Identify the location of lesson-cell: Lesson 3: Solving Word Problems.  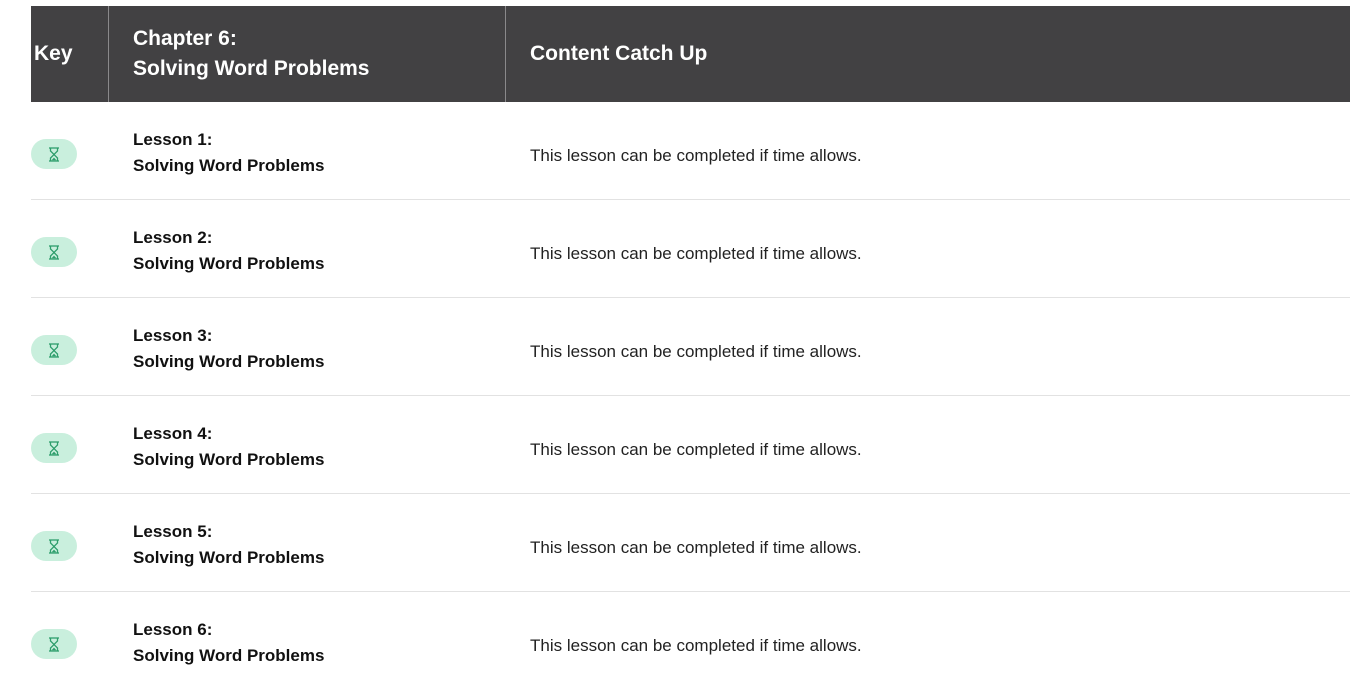
(307, 349).